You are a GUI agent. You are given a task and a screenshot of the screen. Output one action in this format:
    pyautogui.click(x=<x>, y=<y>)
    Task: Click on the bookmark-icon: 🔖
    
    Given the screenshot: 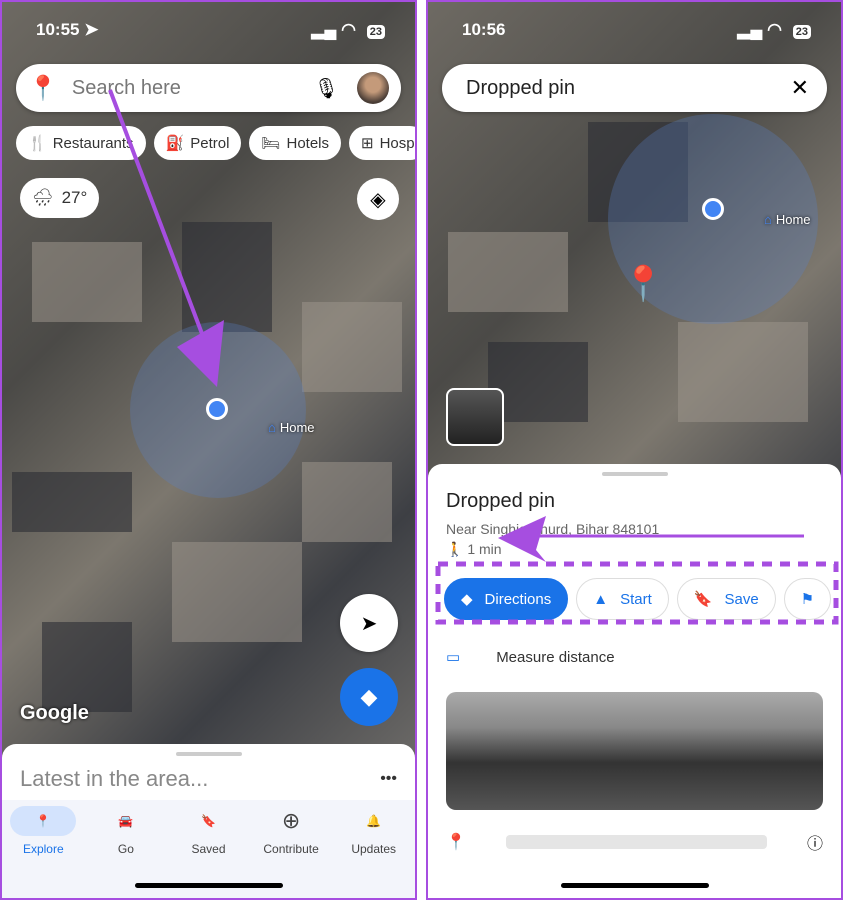 What is the action you would take?
    pyautogui.click(x=208, y=821)
    